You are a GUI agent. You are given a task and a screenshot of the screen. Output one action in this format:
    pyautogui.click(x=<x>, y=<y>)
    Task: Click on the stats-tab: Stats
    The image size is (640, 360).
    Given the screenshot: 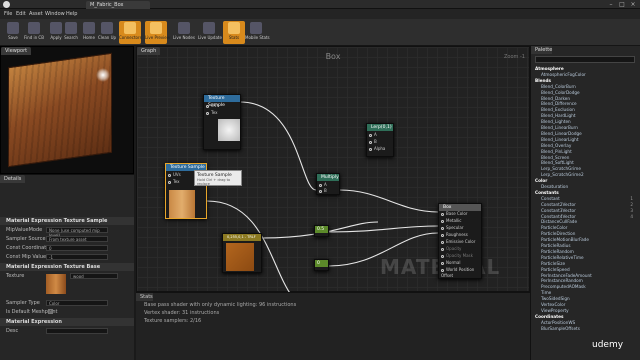 What is the action you would take?
    pyautogui.click(x=144, y=297)
    